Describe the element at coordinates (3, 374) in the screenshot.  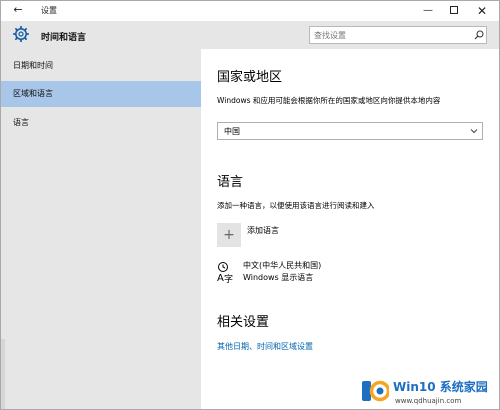
I see `background-edge` at that location.